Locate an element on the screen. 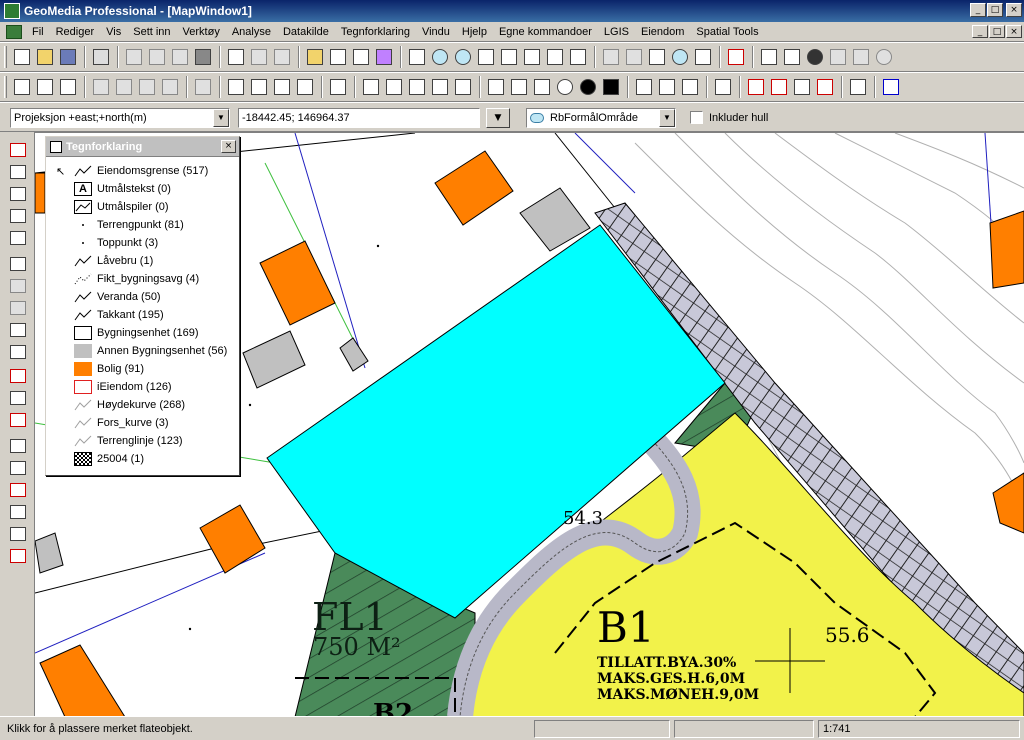 This screenshot has width=1024, height=740. save-icon is located at coordinates (68, 57).